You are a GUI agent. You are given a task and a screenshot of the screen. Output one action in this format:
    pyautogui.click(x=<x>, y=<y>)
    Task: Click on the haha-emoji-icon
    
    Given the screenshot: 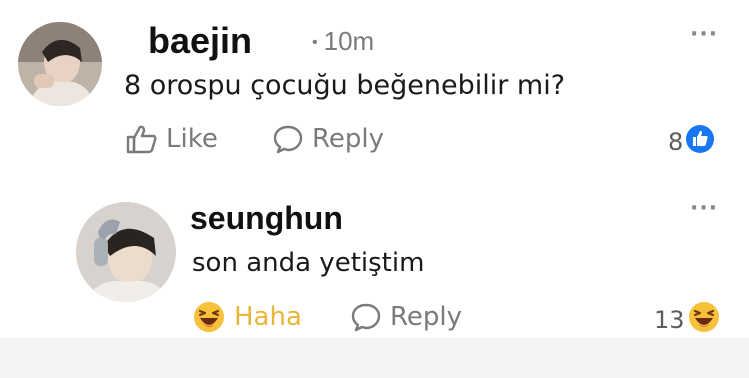 What is the action you would take?
    pyautogui.click(x=209, y=317)
    